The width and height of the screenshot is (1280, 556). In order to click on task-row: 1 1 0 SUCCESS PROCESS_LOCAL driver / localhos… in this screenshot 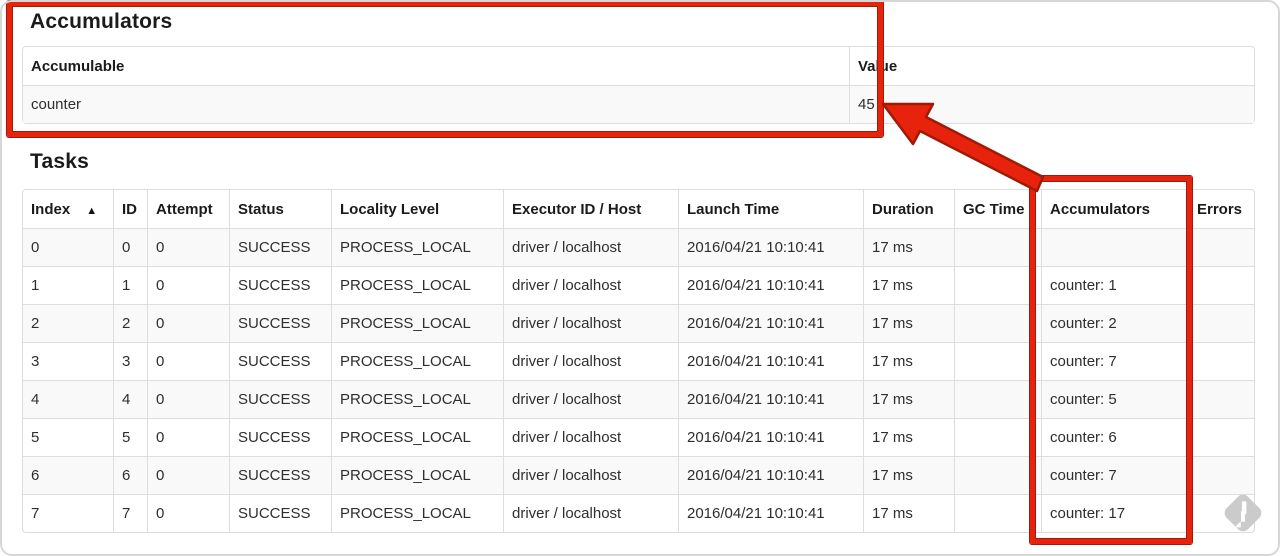, I will do `click(638, 285)`.